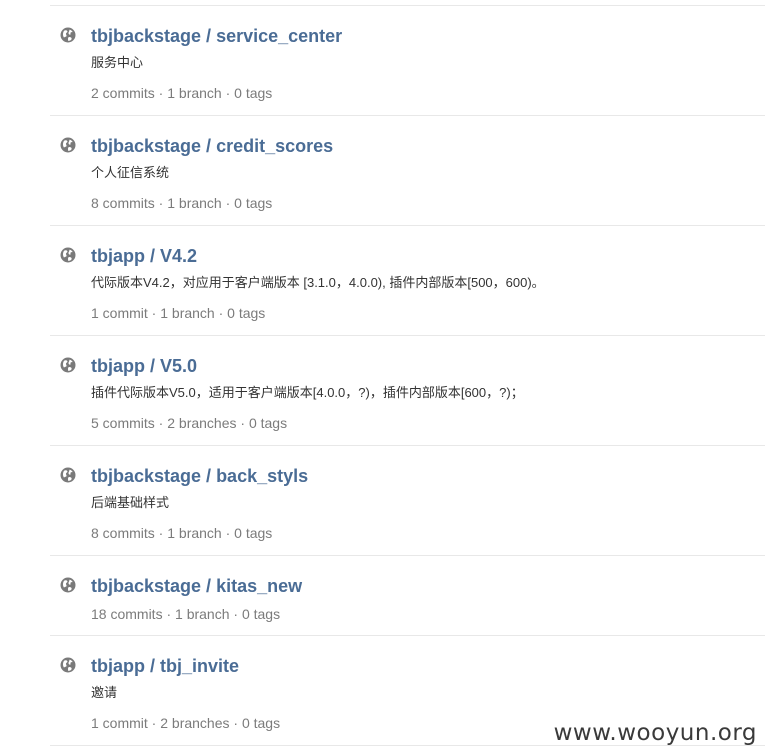 The image size is (765, 756). I want to click on repo-meta: 1 commit · 1 branch · 0 tags, so click(178, 313).